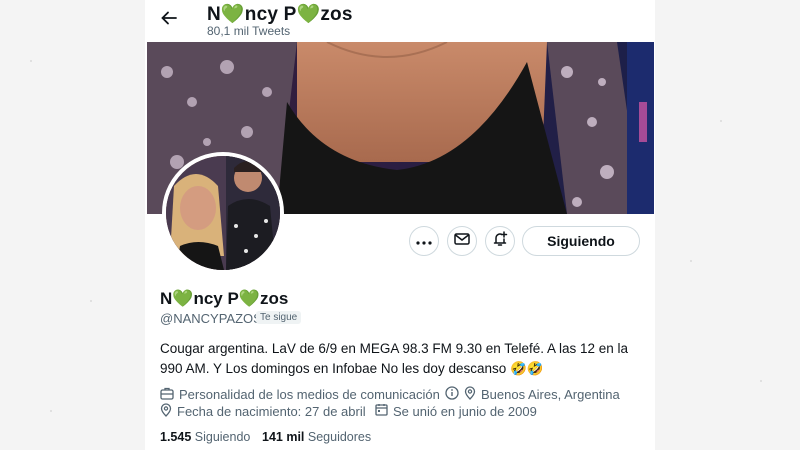  What do you see at coordinates (454, 394) in the screenshot?
I see `info-icon` at bounding box center [454, 394].